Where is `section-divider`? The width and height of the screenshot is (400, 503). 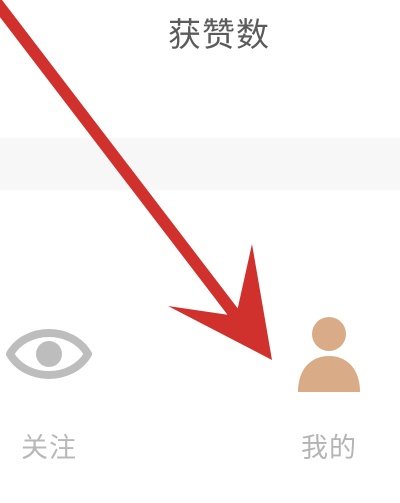 section-divider is located at coordinates (200, 164).